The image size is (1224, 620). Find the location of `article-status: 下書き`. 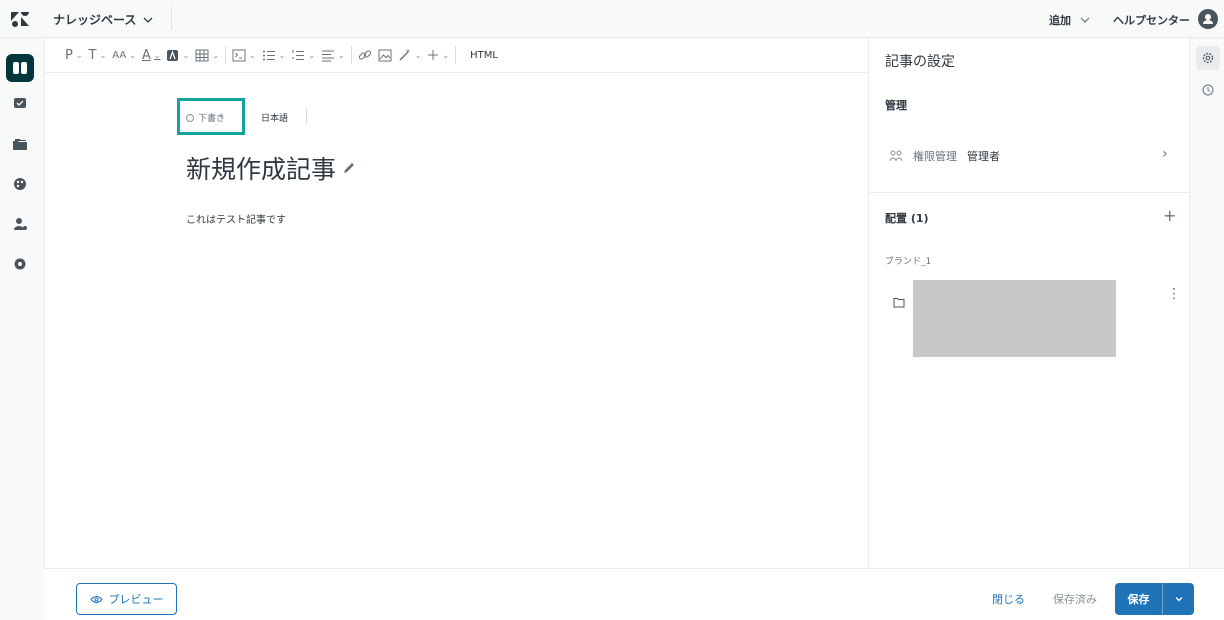

article-status: 下書き is located at coordinates (205, 117).